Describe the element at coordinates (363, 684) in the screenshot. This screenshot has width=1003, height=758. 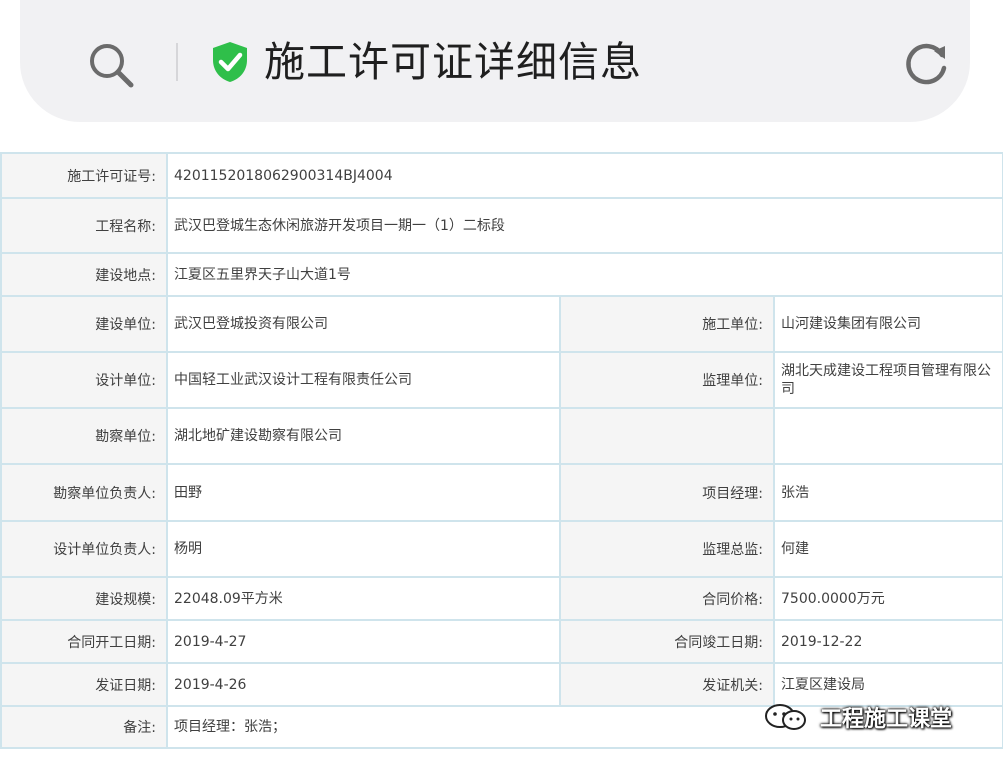
I see `issue-date-value: 2019-4-26` at that location.